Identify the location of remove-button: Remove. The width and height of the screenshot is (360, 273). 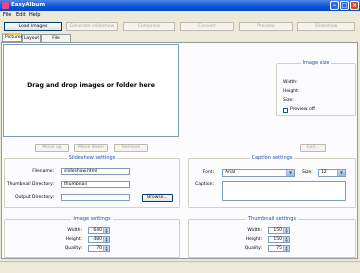
(131, 148).